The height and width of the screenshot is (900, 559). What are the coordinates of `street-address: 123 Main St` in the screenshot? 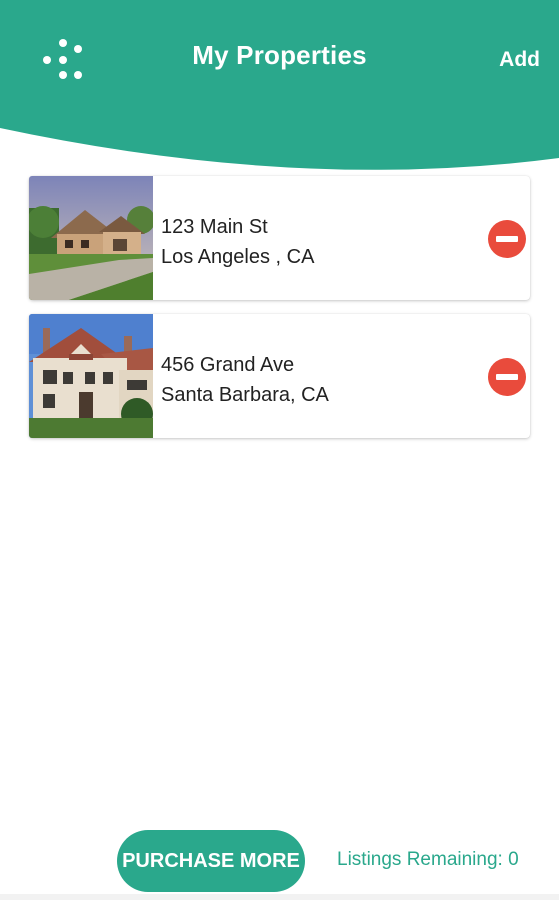 It's located at (214, 227).